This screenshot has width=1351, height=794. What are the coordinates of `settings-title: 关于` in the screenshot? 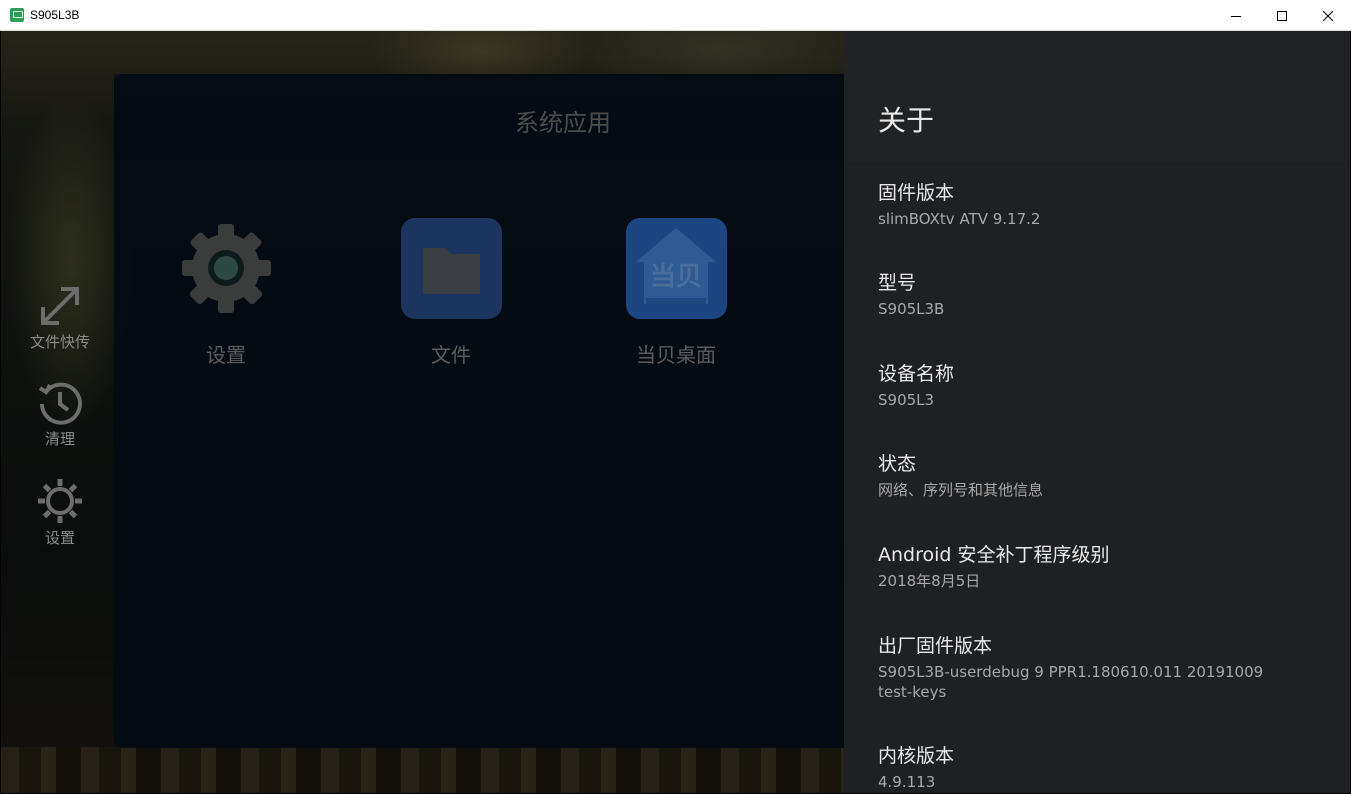 It's located at (906, 120).